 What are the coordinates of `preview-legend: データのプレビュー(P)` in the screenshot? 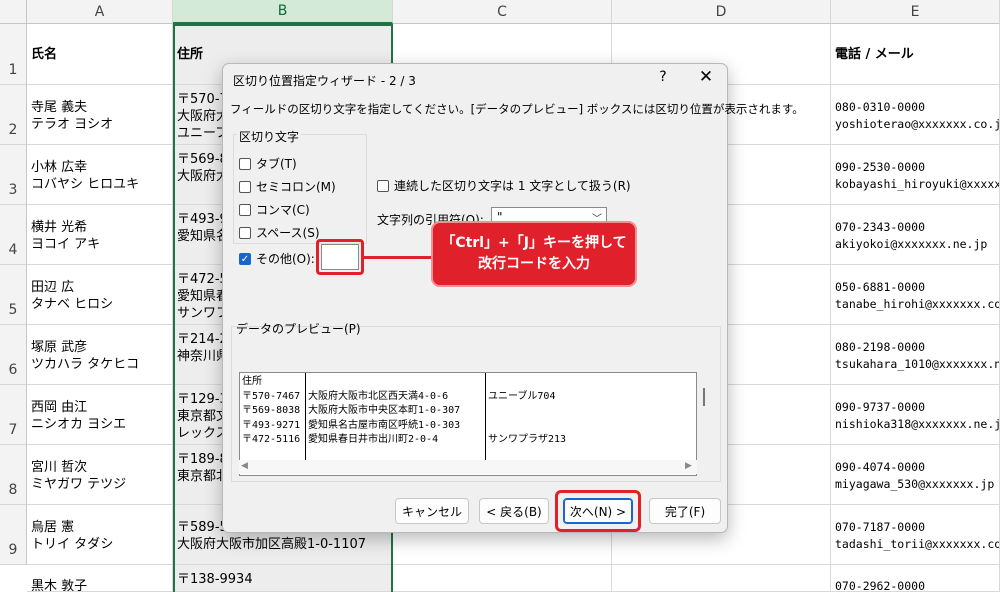 It's located at (298, 329).